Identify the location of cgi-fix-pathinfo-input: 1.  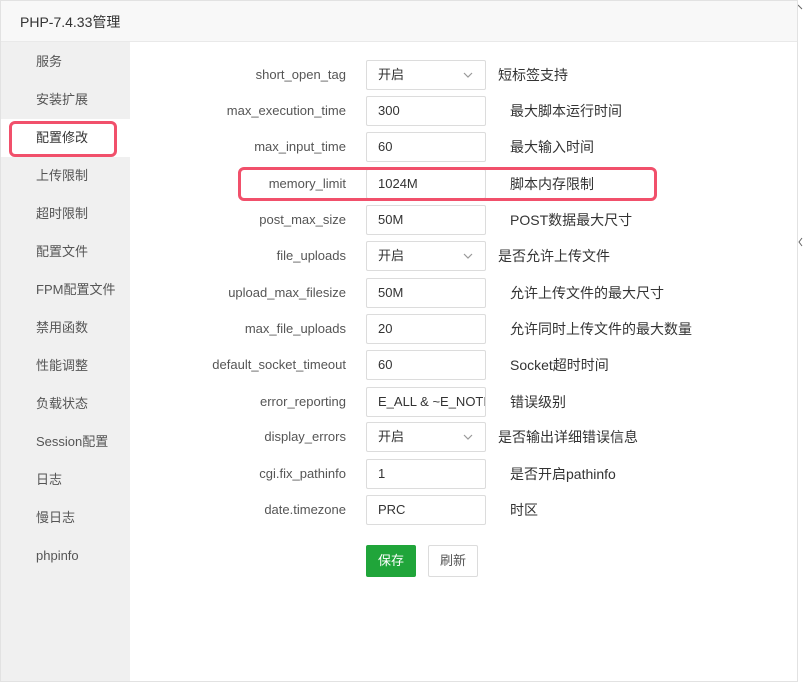
(426, 474).